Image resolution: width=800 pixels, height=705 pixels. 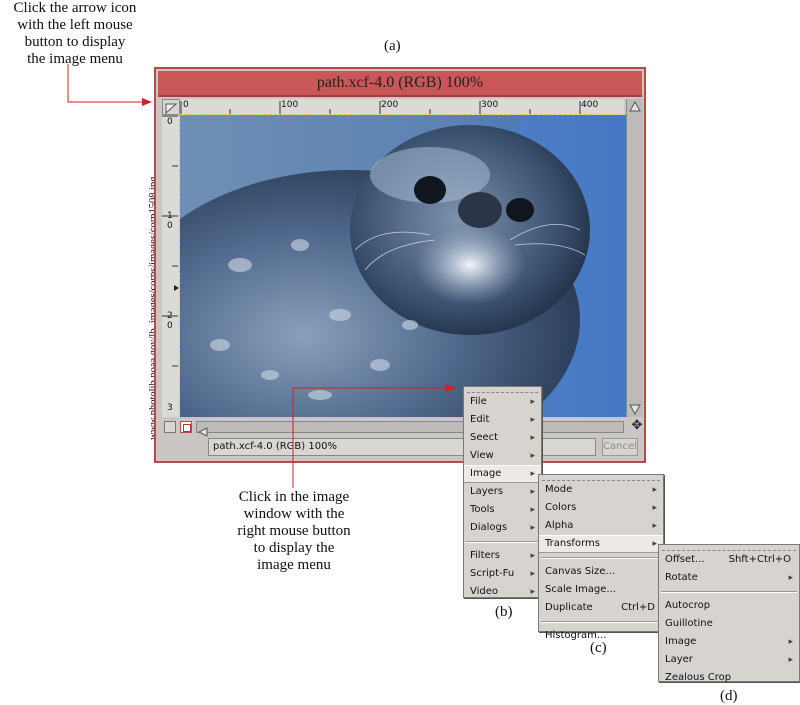 What do you see at coordinates (504, 612) in the screenshot?
I see `label-b: (b)` at bounding box center [504, 612].